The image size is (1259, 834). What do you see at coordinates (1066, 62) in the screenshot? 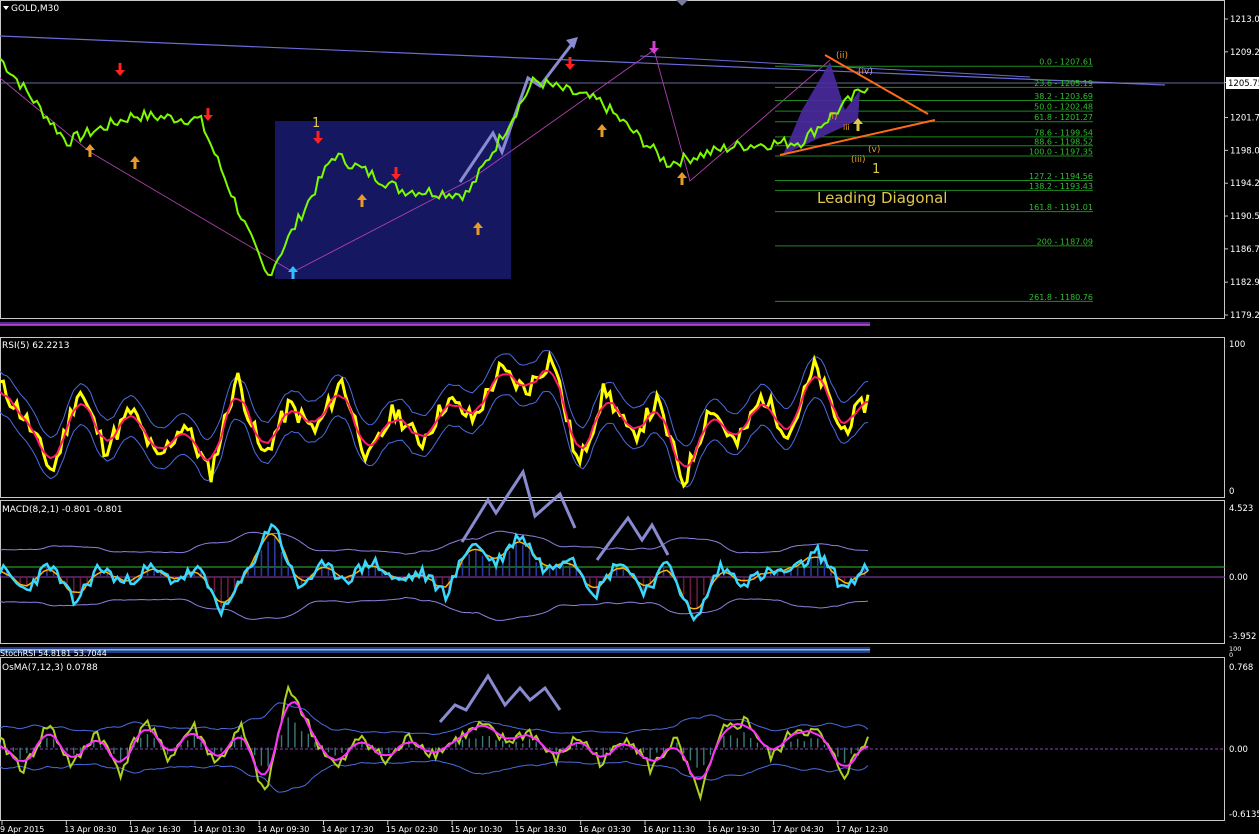
I see `fib-level-label: 0.0 - 1207.61` at bounding box center [1066, 62].